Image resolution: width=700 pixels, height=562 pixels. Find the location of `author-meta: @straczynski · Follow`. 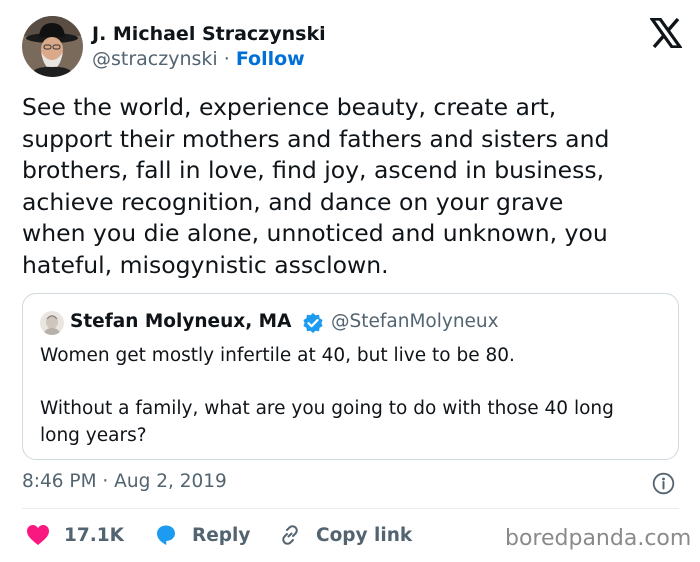

author-meta: @straczynski · Follow is located at coordinates (198, 59).